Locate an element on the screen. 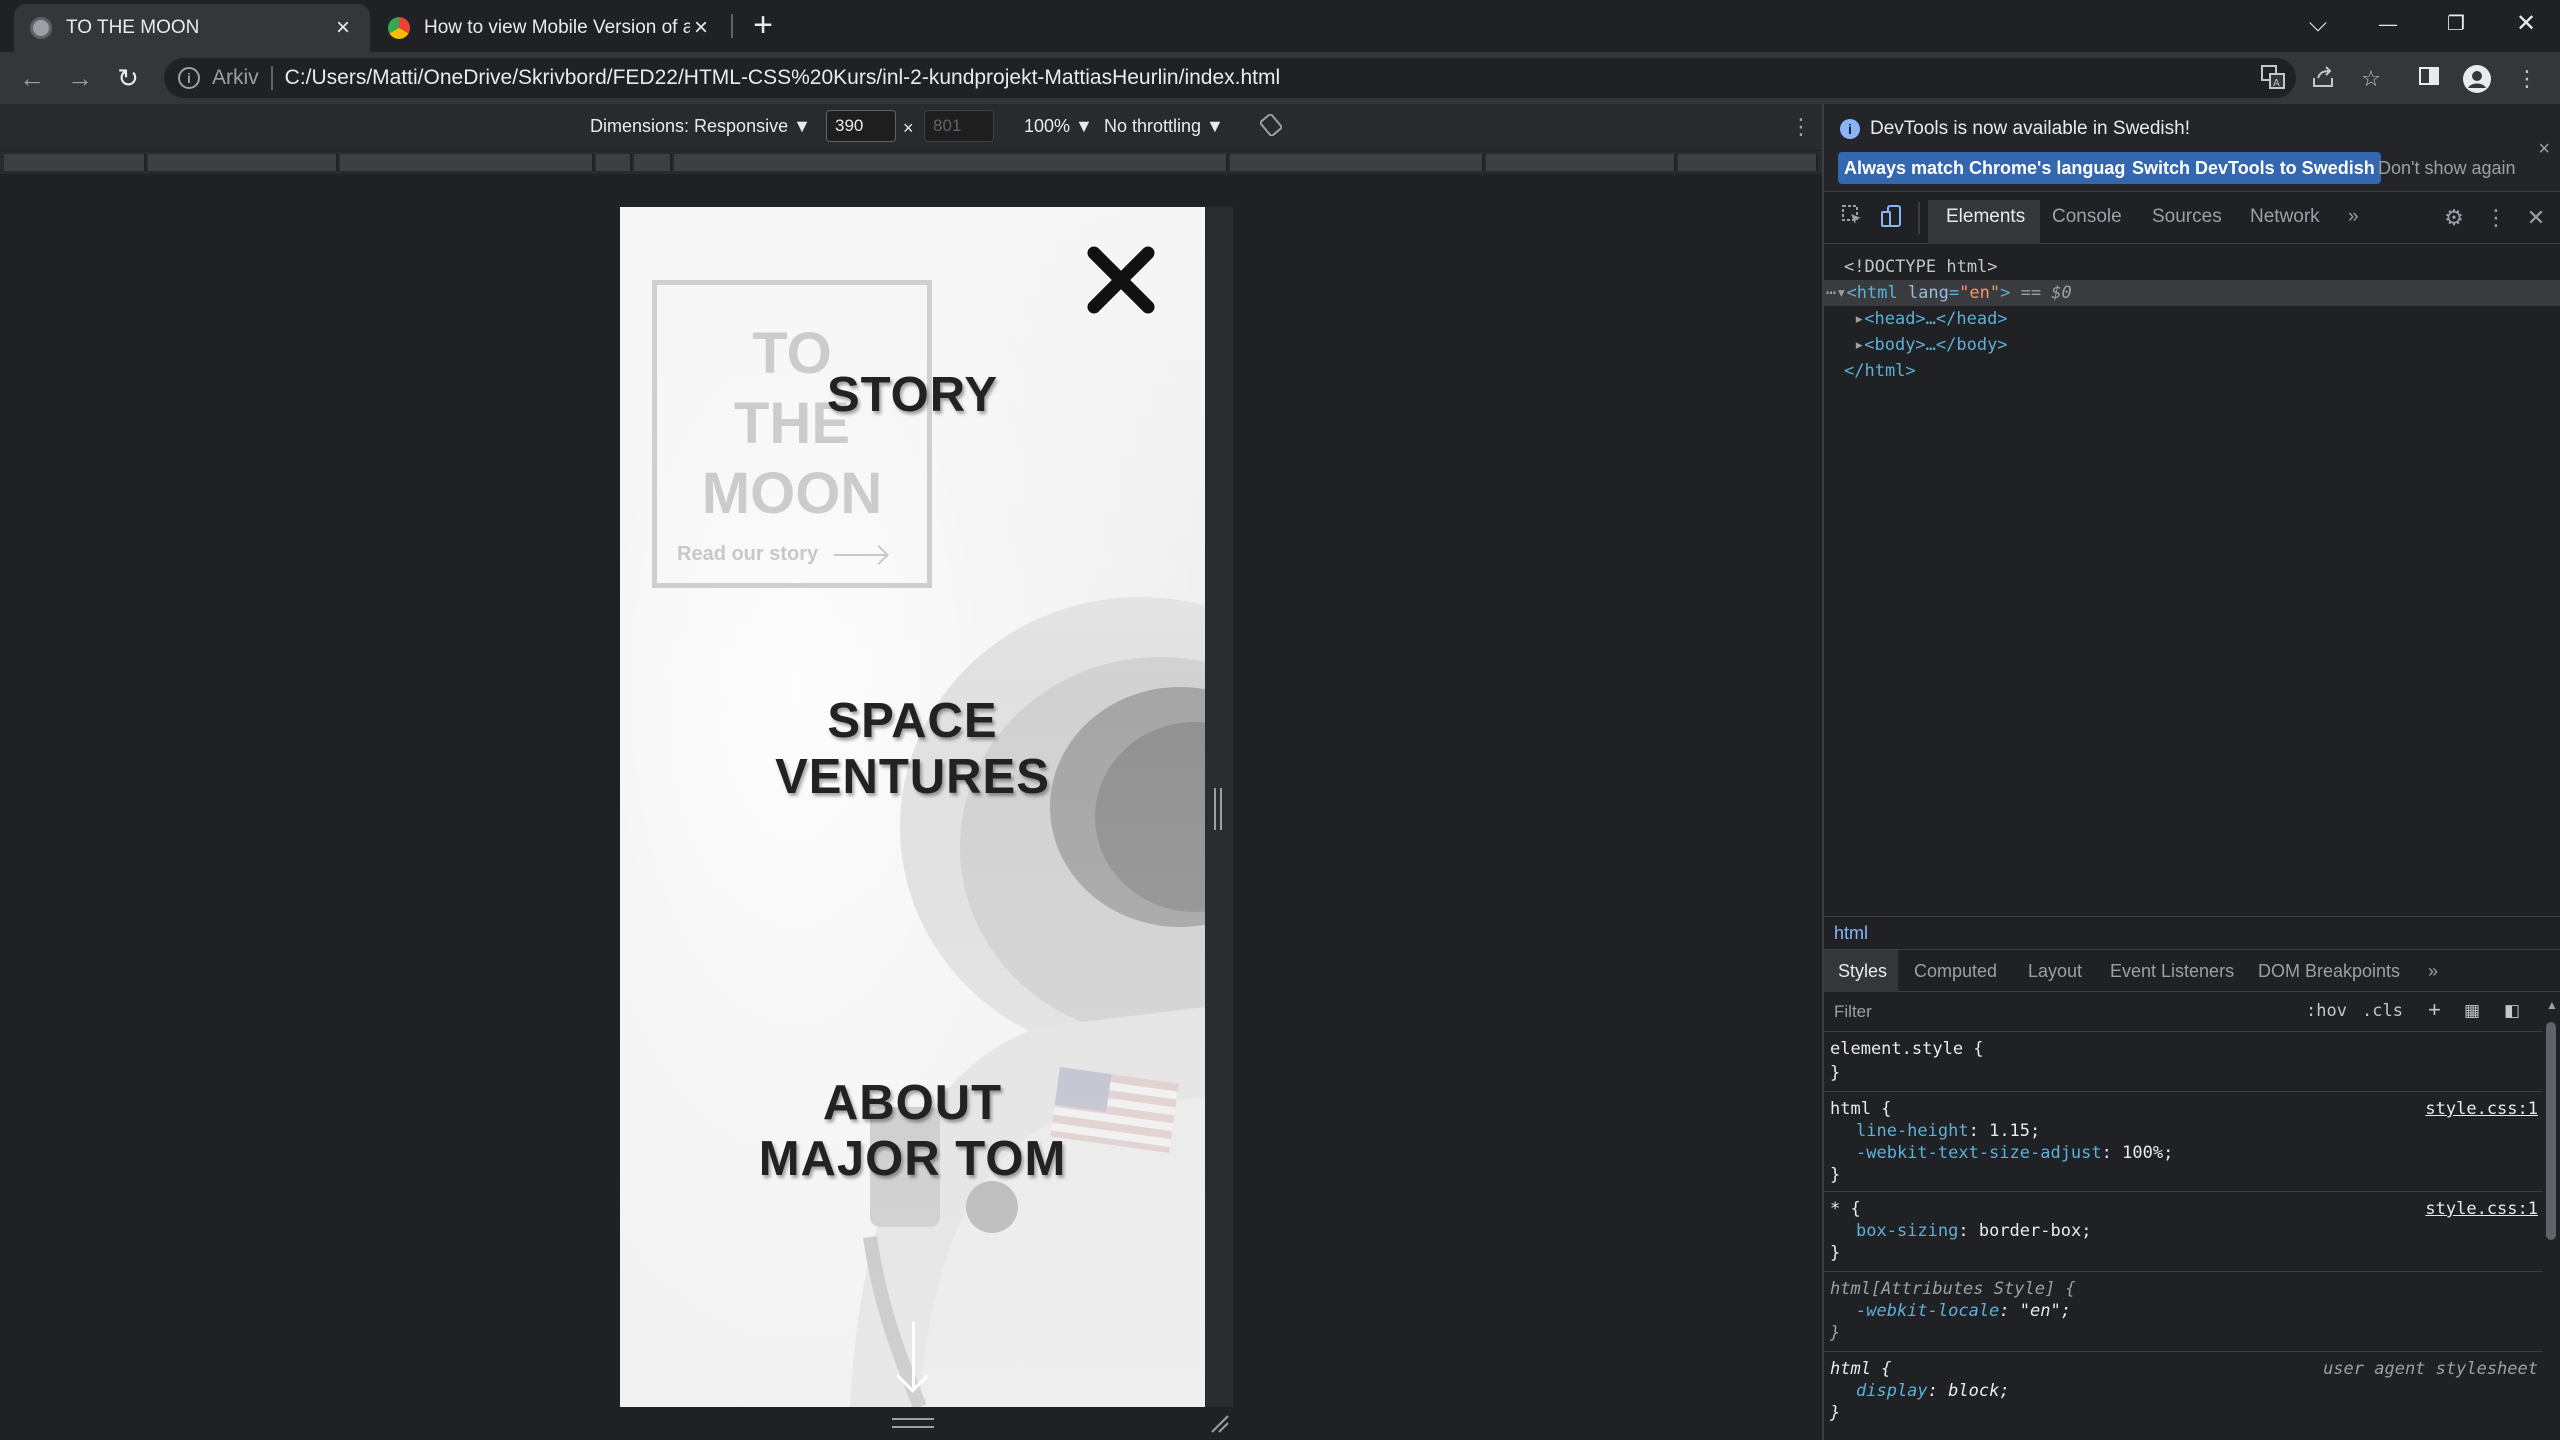  styles-scrollbar: ▲ is located at coordinates (2551, 1216).